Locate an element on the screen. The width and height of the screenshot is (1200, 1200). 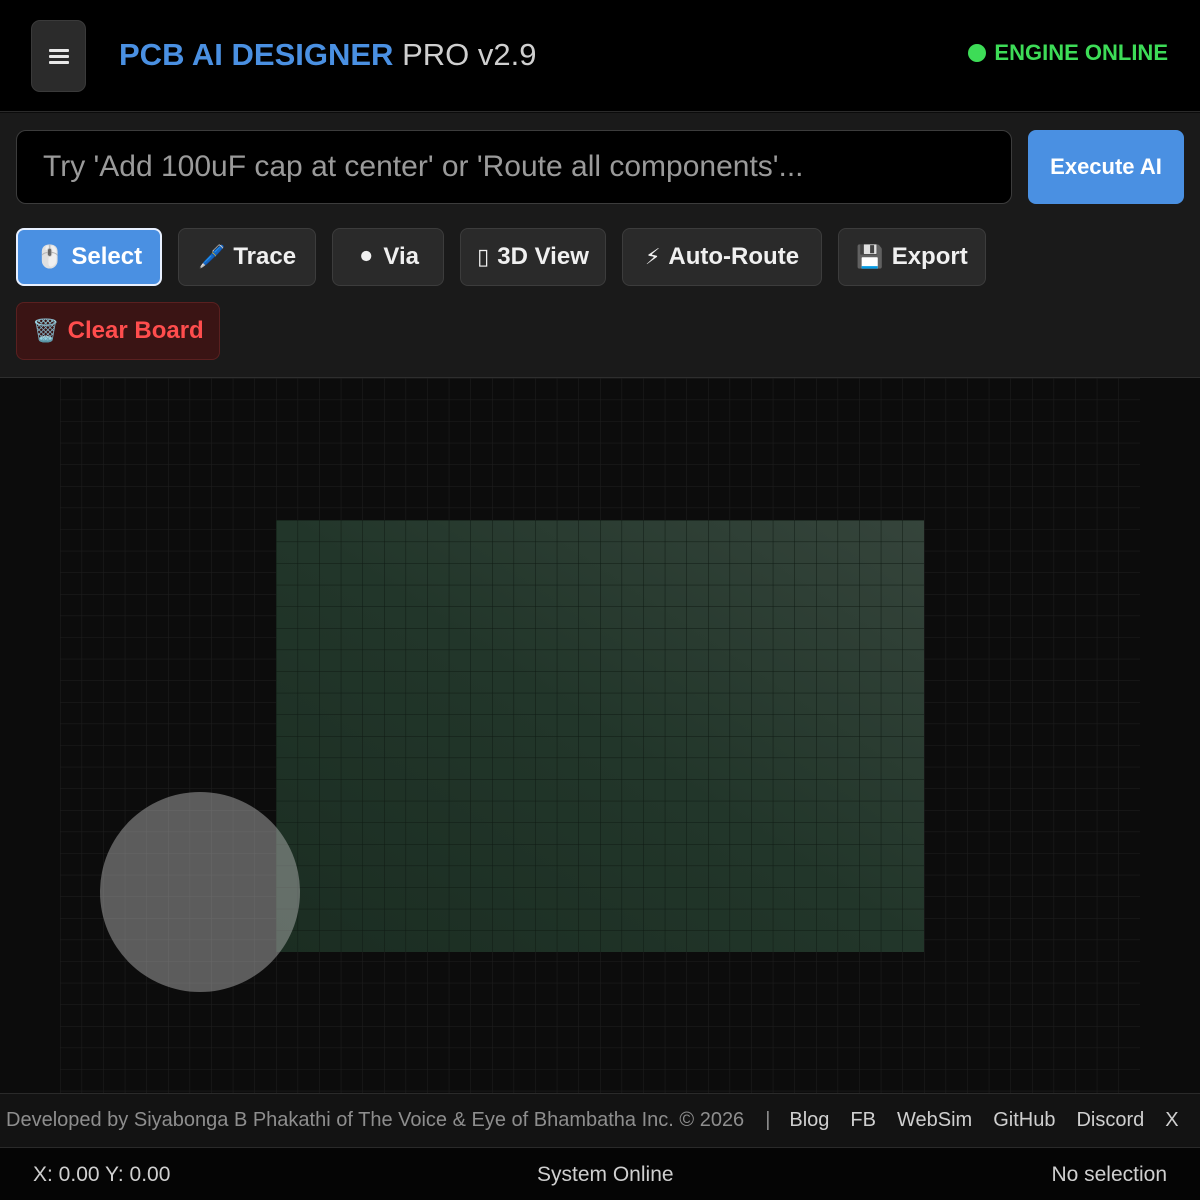
tool-export-button: 💾 Export is located at coordinates (912, 257).